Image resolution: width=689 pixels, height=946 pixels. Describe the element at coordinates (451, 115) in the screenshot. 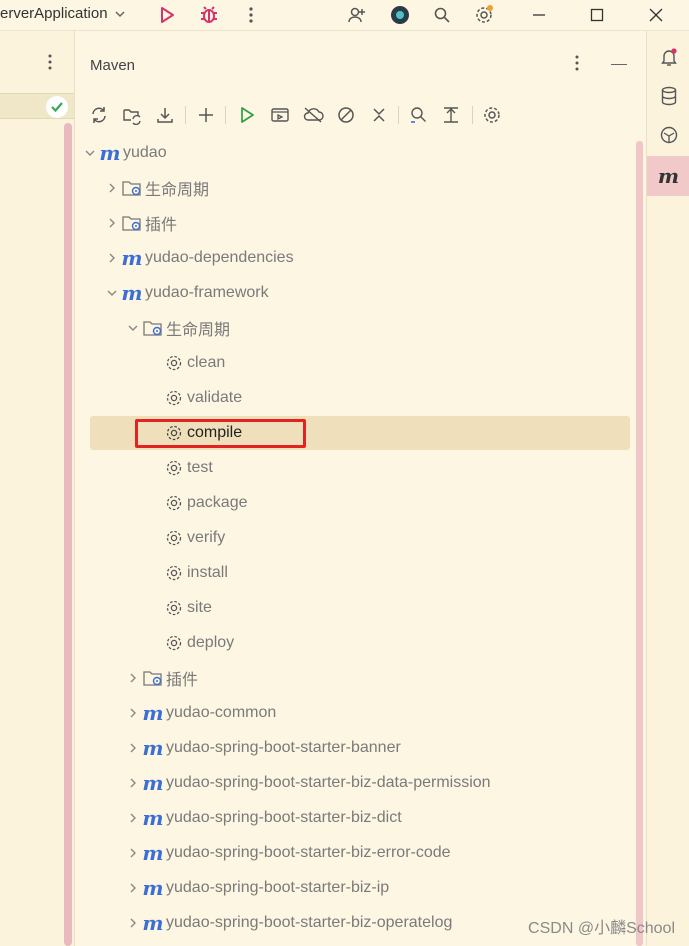

I see `expand-icon` at that location.